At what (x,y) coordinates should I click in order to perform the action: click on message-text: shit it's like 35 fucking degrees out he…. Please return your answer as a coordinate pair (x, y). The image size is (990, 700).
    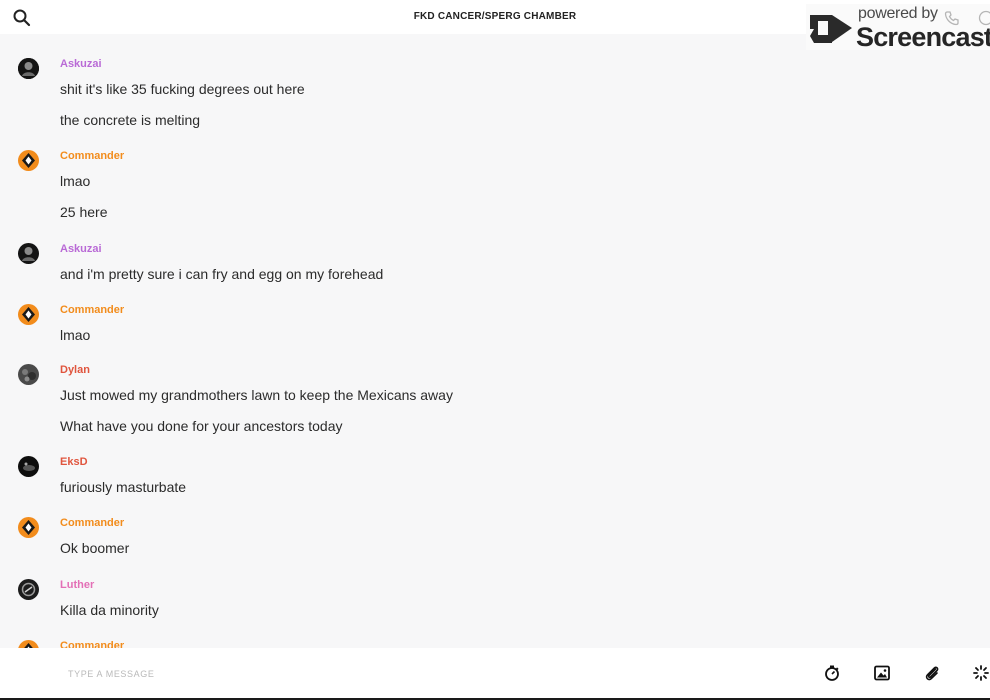
    Looking at the image, I should click on (182, 89).